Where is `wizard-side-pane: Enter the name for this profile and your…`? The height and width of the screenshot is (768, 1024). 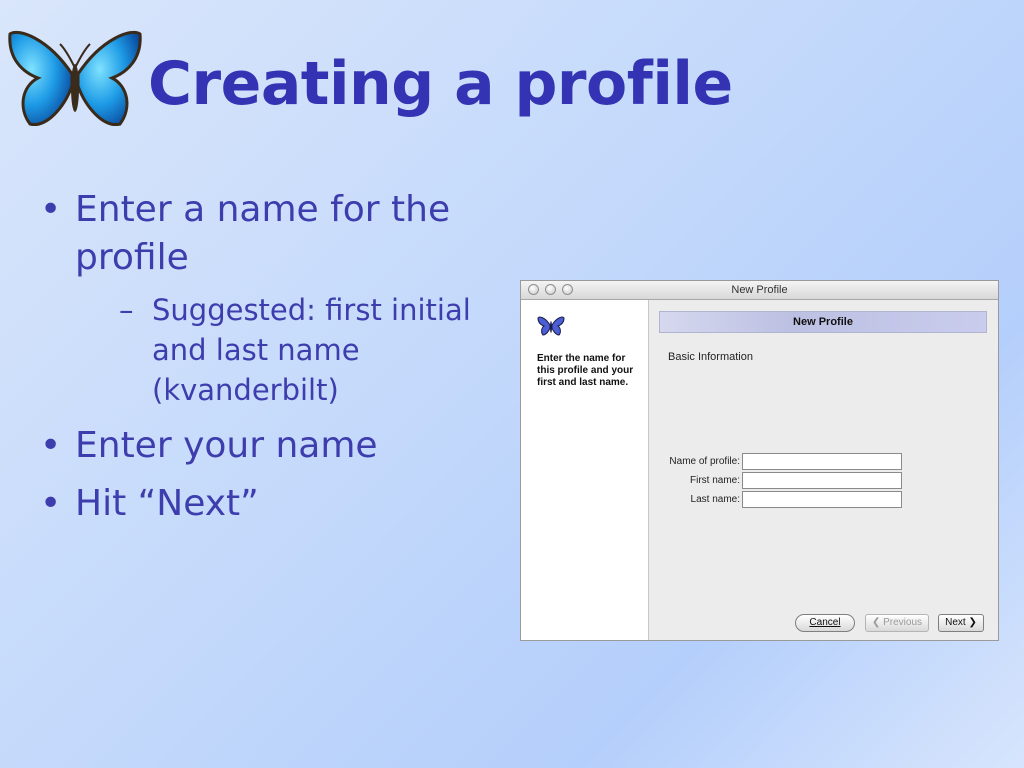
wizard-side-pane: Enter the name for this profile and your… is located at coordinates (585, 470).